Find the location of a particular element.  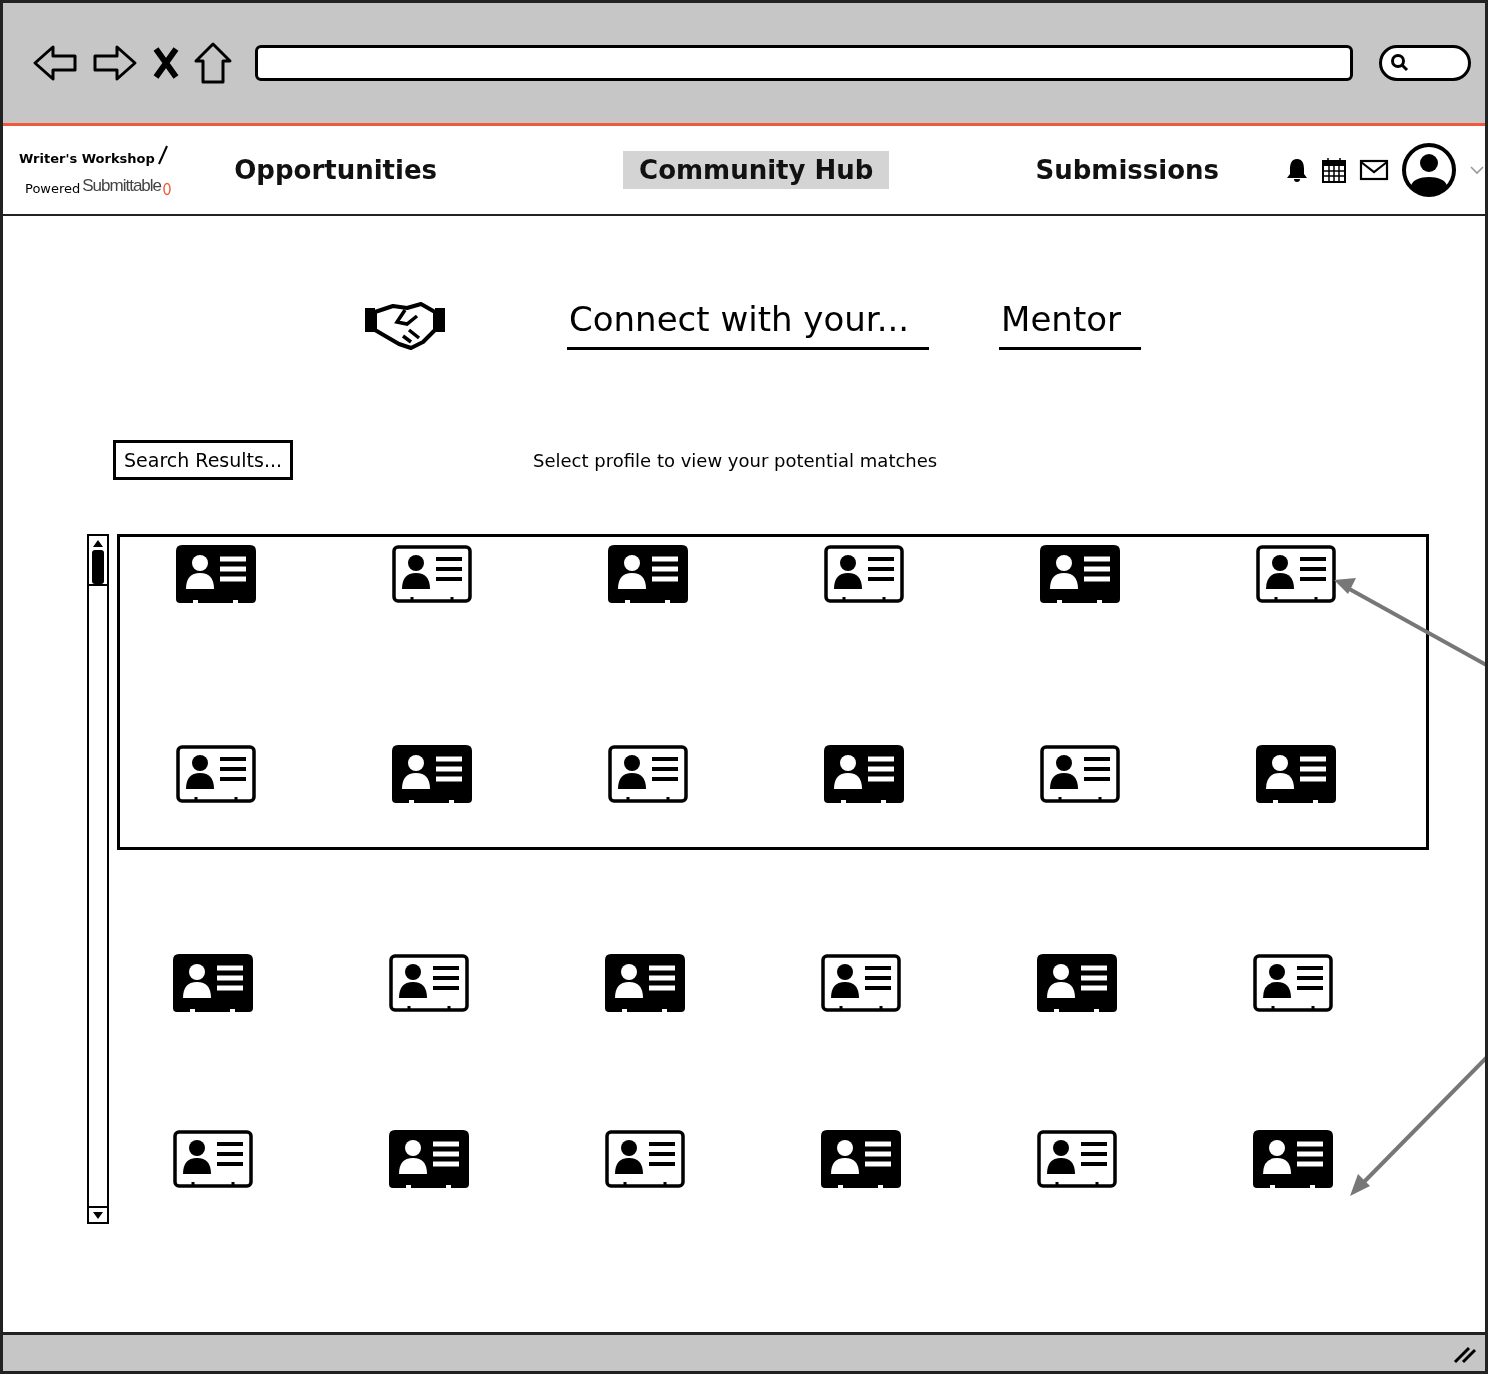

mail-icon is located at coordinates (1374, 170).